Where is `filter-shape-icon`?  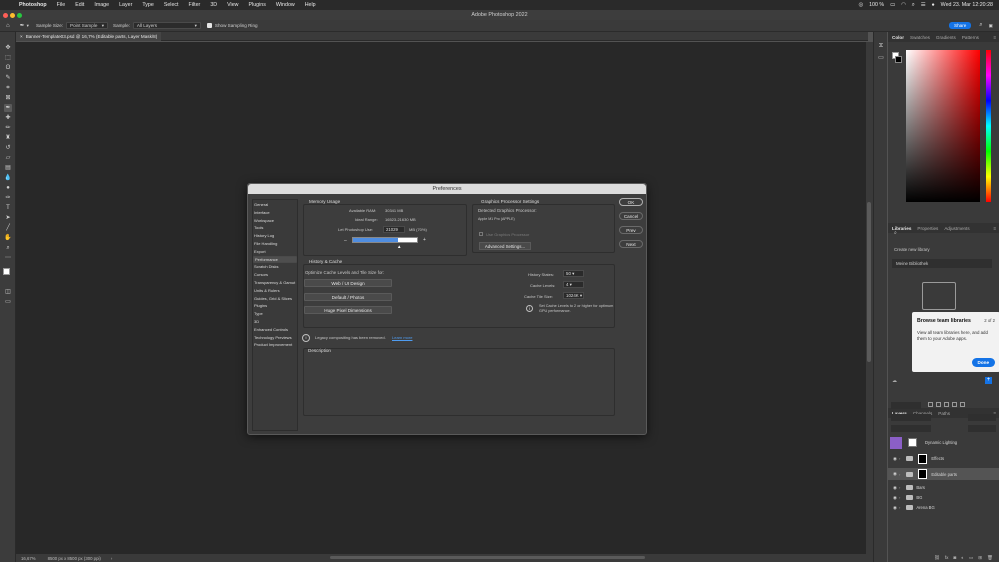 filter-shape-icon is located at coordinates (954, 404).